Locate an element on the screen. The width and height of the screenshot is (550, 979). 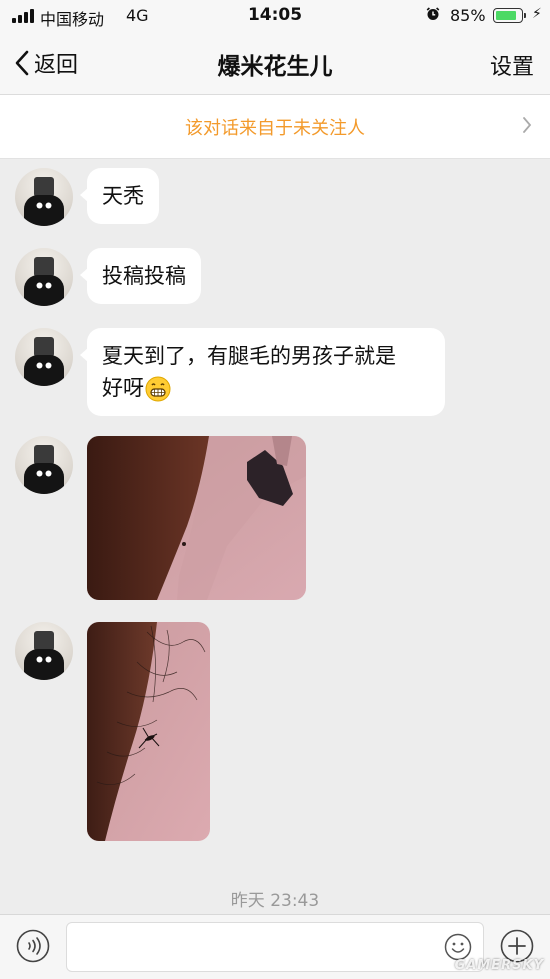
navigation-bar: 返回 爆米花生儿 设置 is located at coordinates (275, 63).